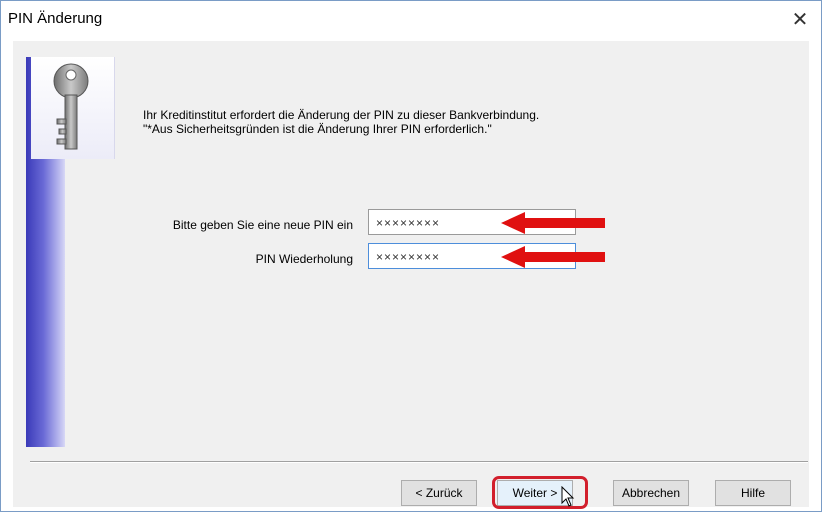 Image resolution: width=826 pixels, height=515 pixels. I want to click on key-icon, so click(71, 106).